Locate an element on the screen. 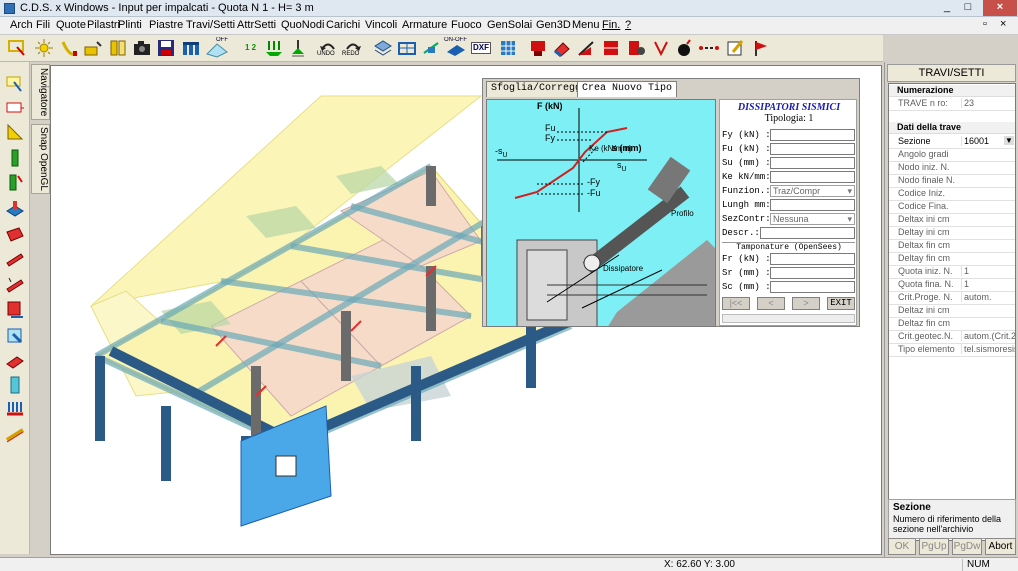  menu-fin: Fin. is located at coordinates (611, 25).